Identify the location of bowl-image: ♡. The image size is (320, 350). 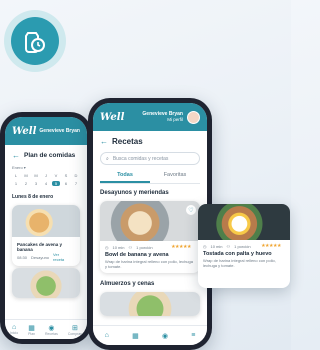
(150, 221).